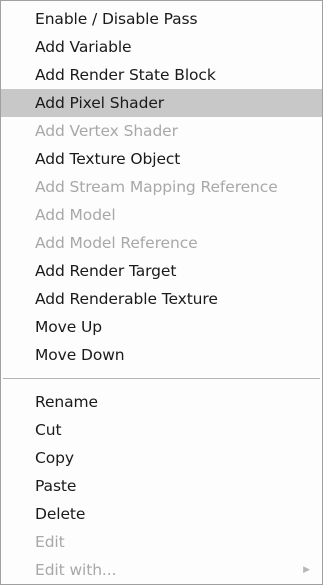 Image resolution: width=325 pixels, height=587 pixels. Describe the element at coordinates (306, 570) in the screenshot. I see `submenu-arrow-icon: ▶` at that location.